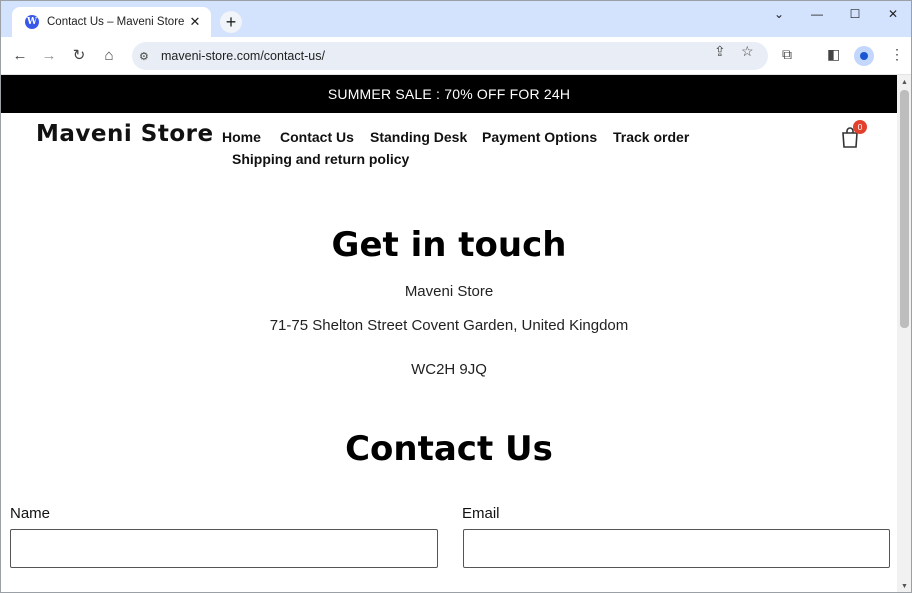 The height and width of the screenshot is (593, 912). I want to click on tab-search-icon: ⌄, so click(779, 14).